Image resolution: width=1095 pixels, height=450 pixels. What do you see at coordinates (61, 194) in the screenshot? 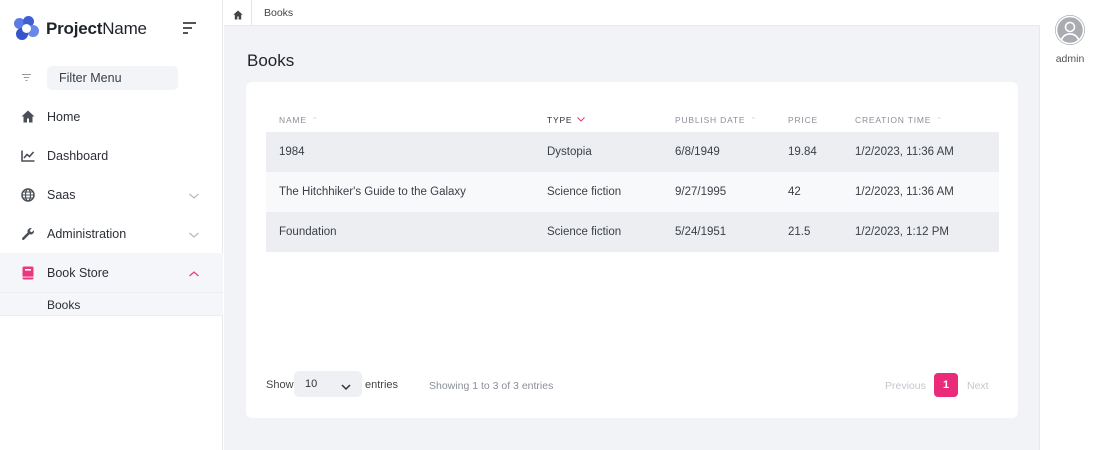
I see `sidebar-item-label: Saas` at bounding box center [61, 194].